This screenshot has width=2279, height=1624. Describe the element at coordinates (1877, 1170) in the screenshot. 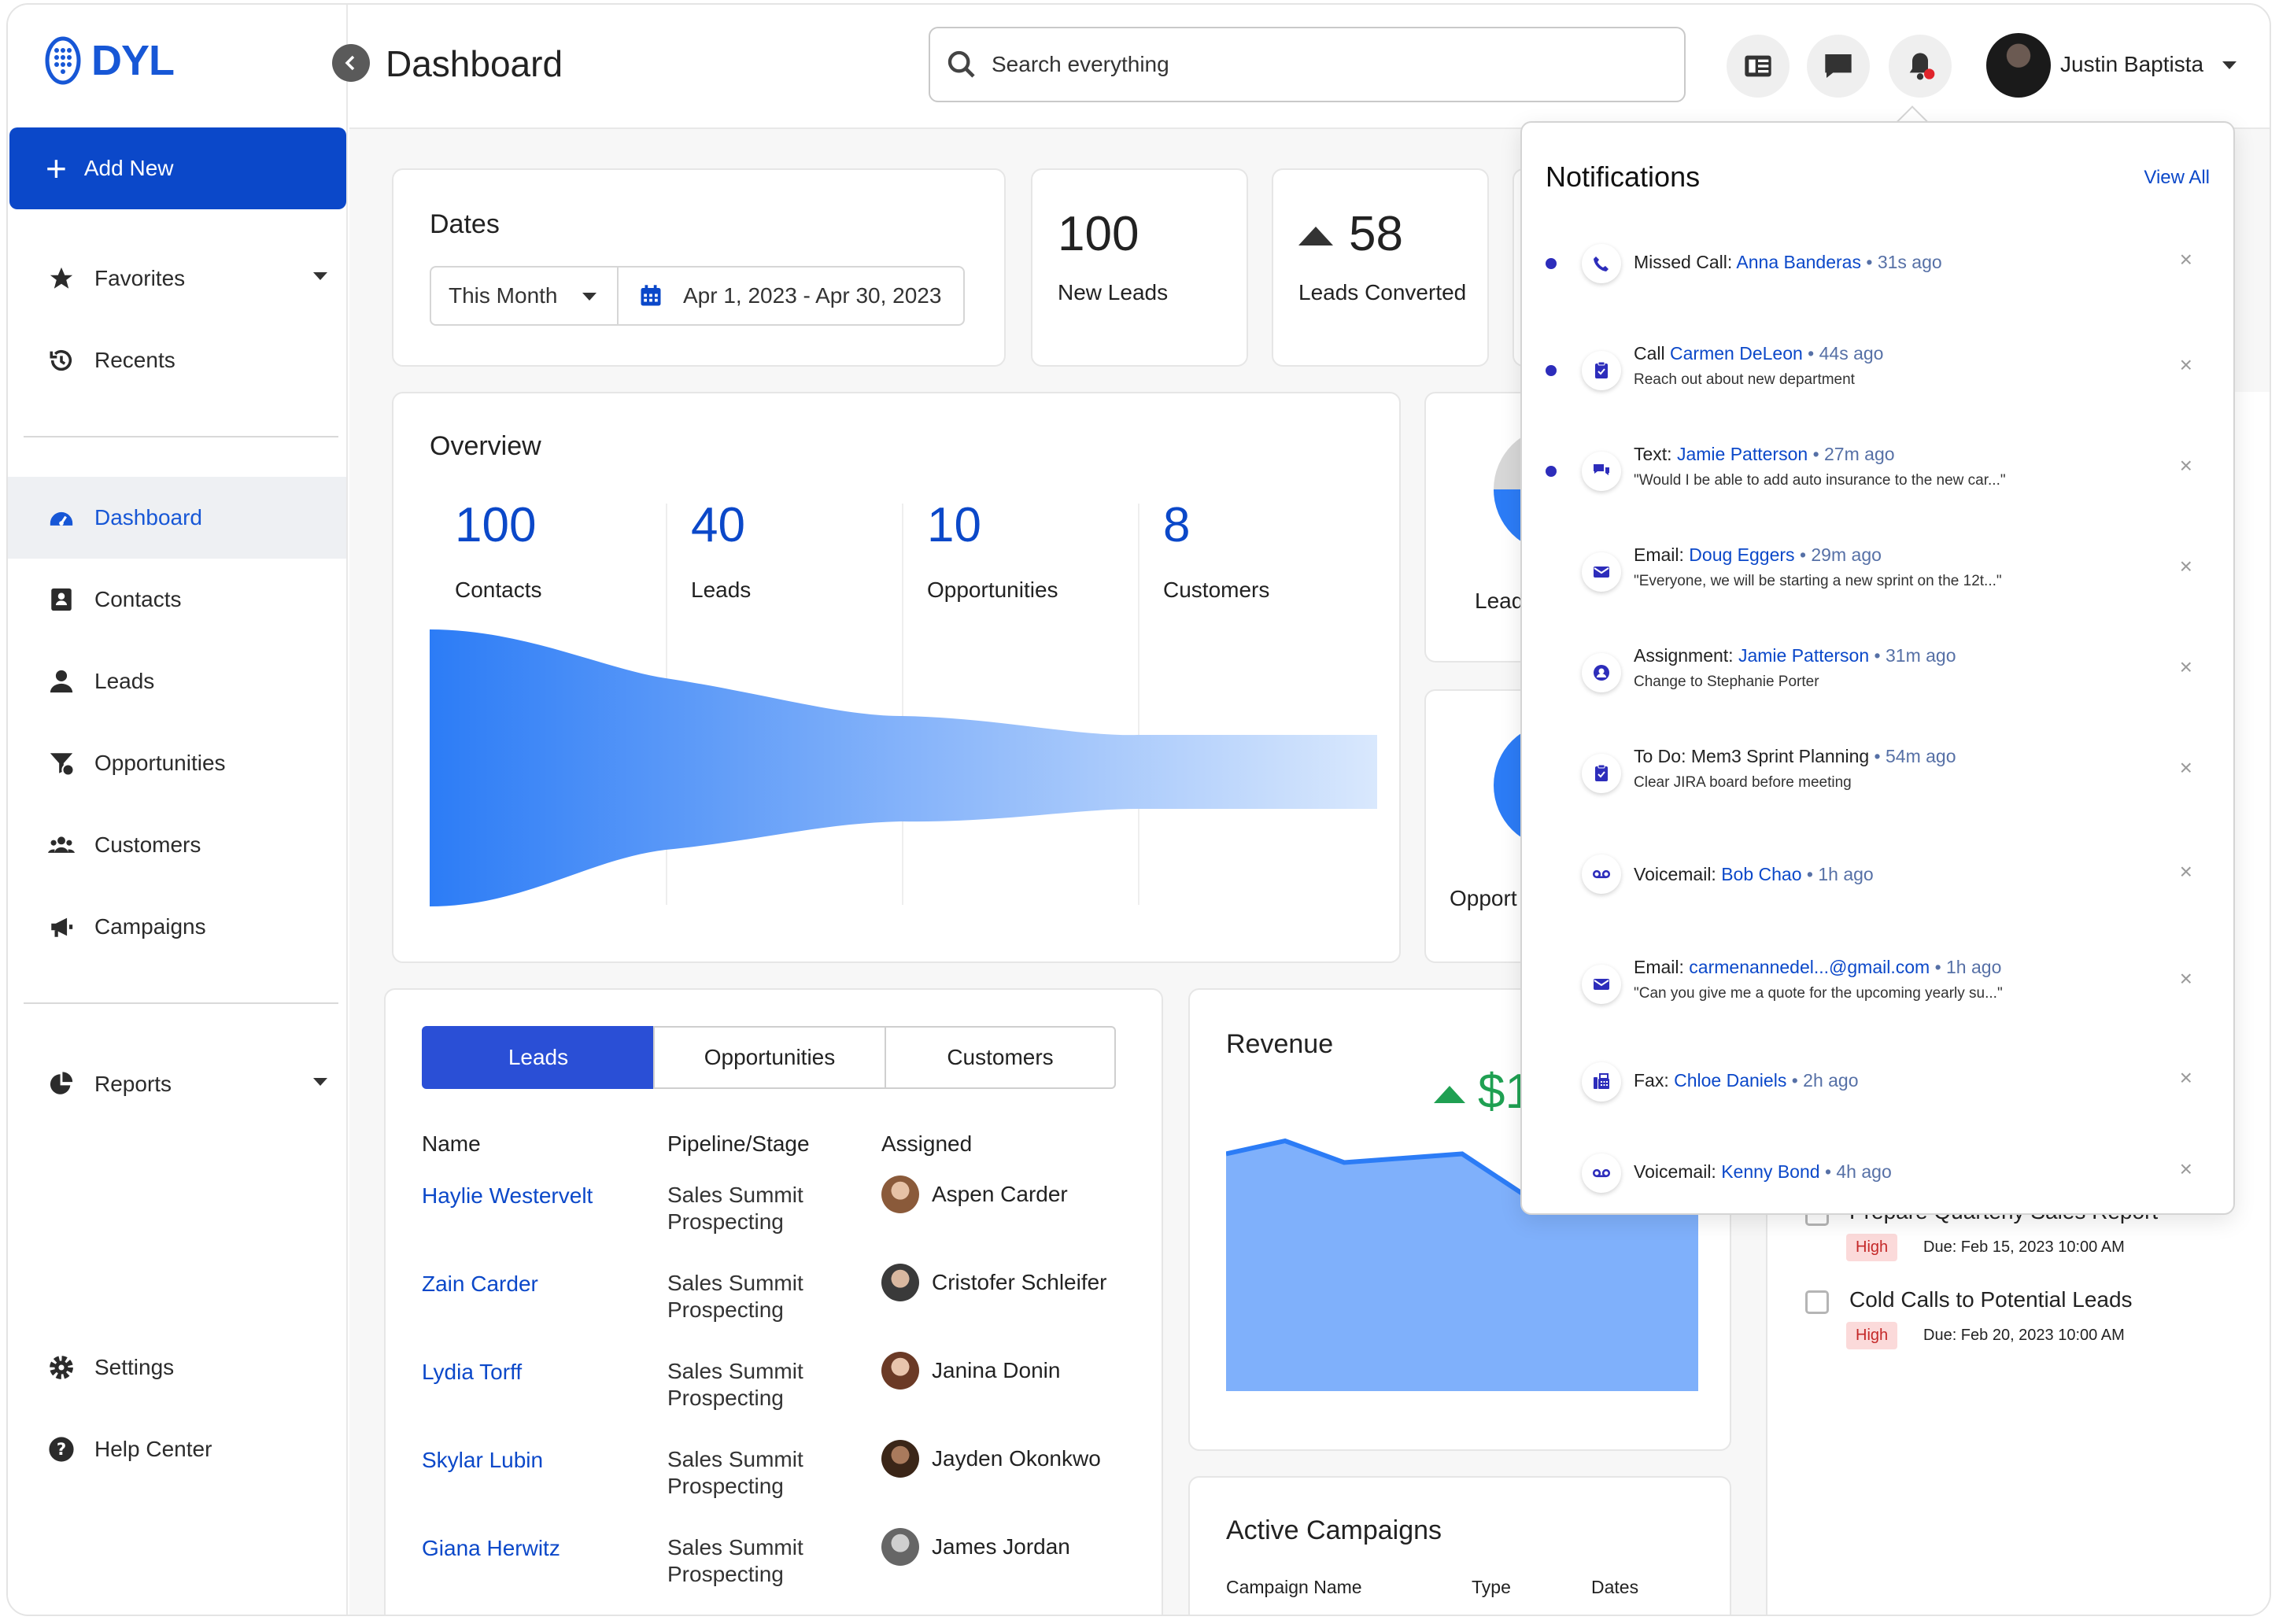

I see `notification-item: Voicemail: Kenny Bond • 4h ago ×` at that location.